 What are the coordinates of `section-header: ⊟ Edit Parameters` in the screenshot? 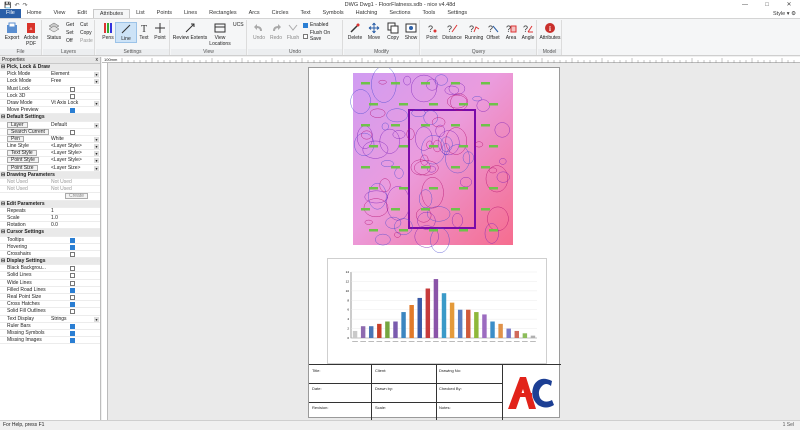 It's located at (50, 204).